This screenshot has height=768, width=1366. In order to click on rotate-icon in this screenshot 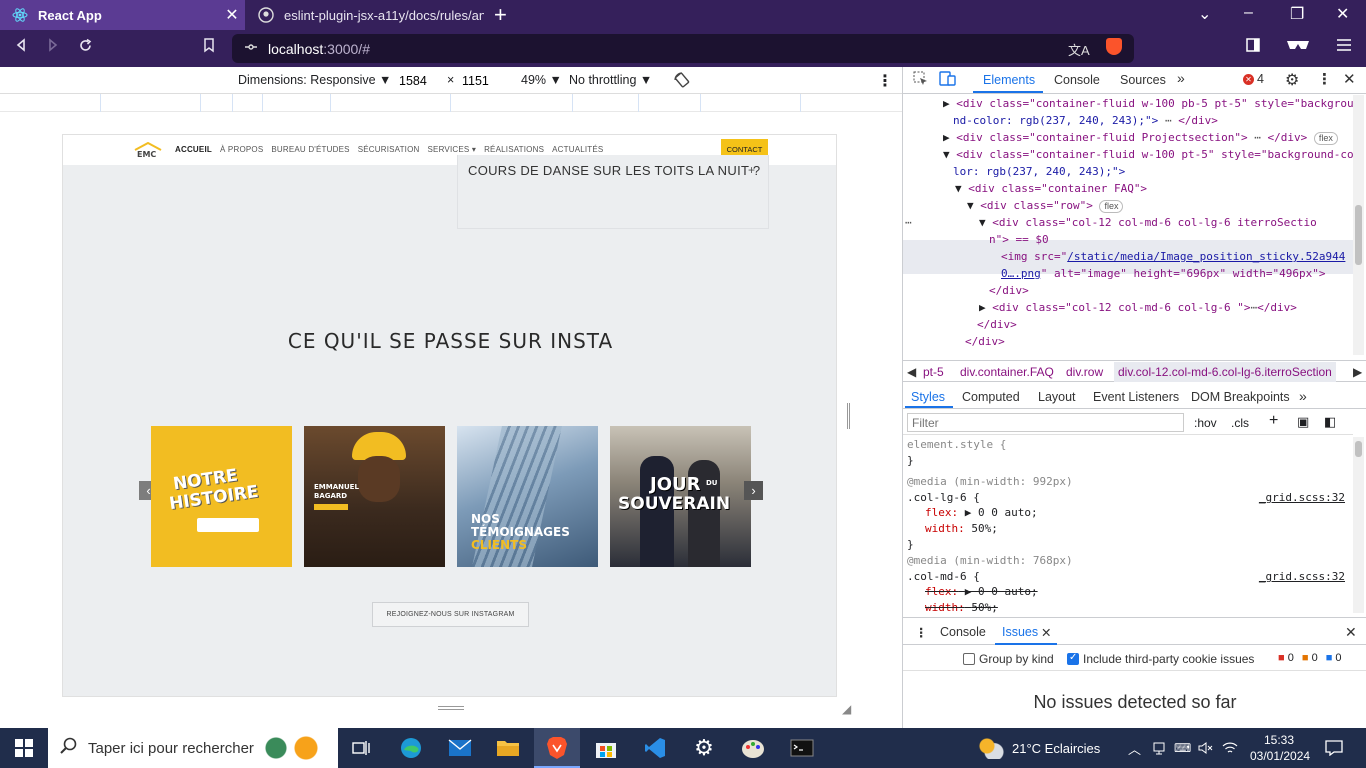, I will do `click(682, 81)`.